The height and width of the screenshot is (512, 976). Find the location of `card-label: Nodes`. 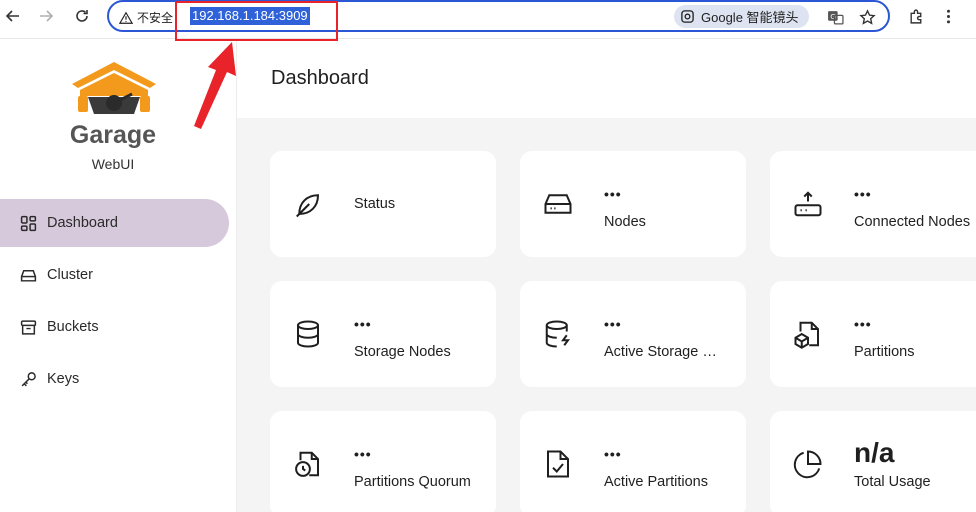

card-label: Nodes is located at coordinates (625, 222).